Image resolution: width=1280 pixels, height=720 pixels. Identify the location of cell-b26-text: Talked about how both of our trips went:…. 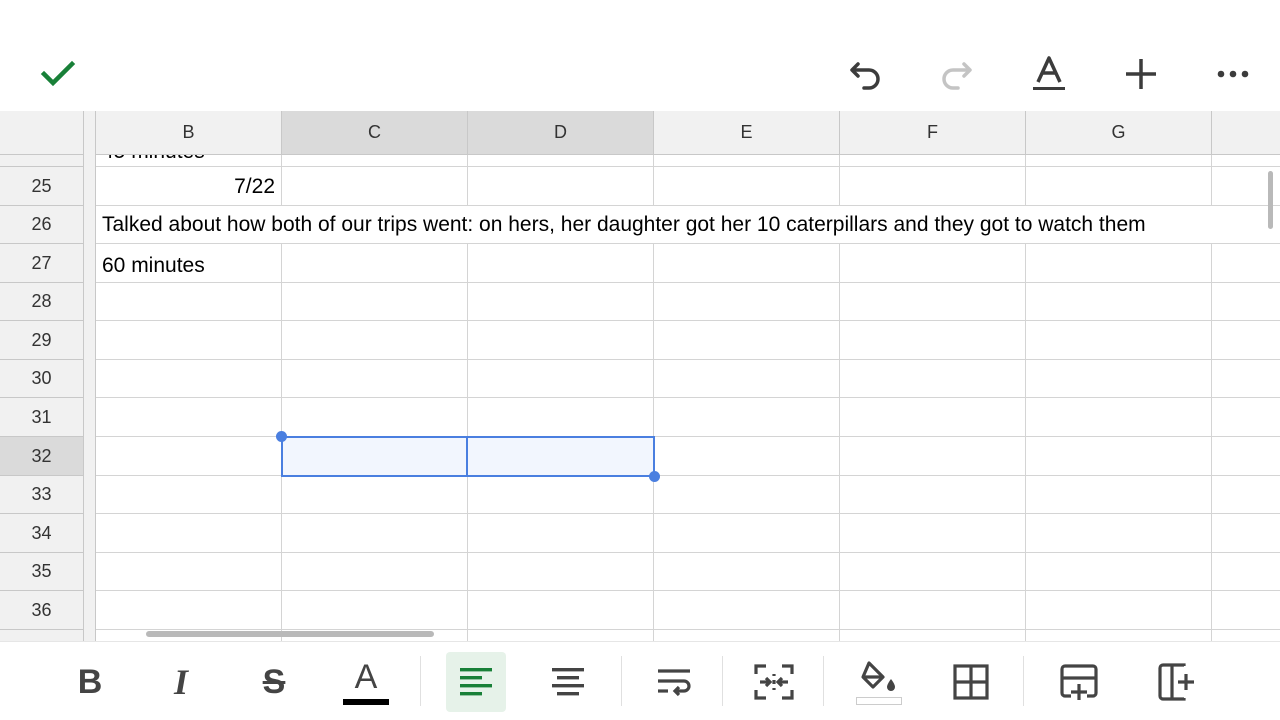
(624, 224).